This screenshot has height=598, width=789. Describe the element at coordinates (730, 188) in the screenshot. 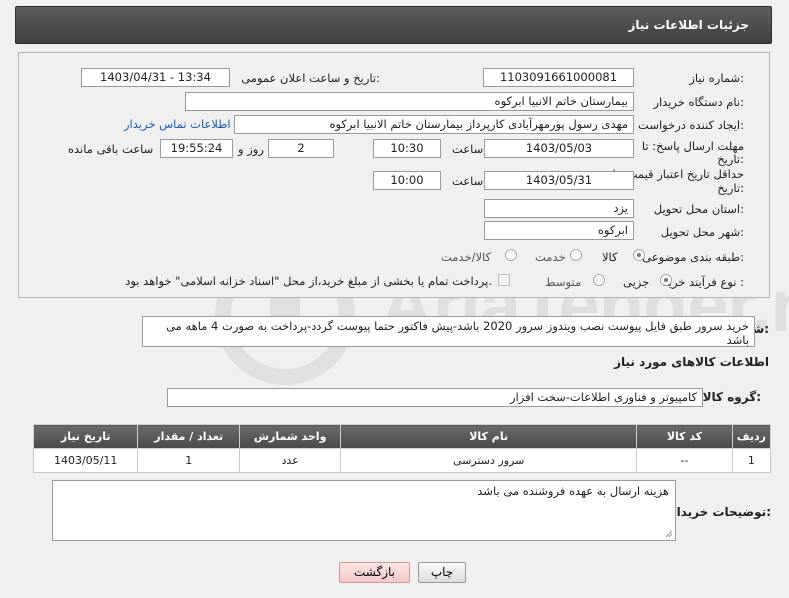

I see `price-validity-label-2: تاریخ:` at that location.